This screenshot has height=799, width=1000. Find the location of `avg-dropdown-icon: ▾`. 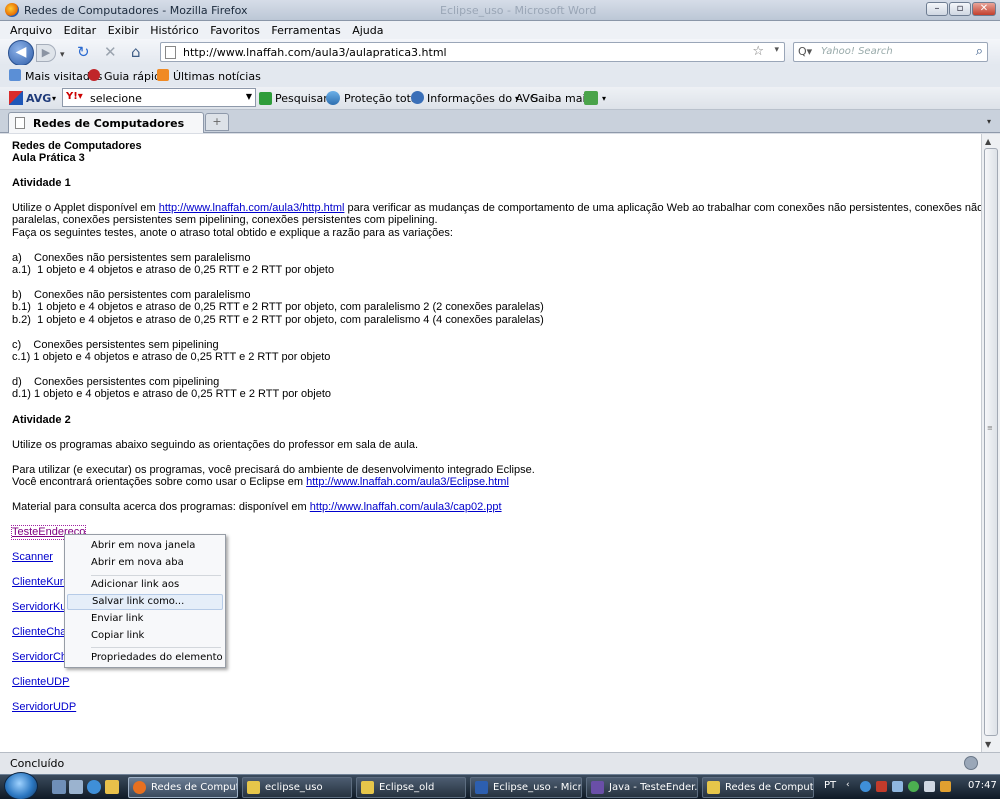

avg-dropdown-icon: ▾ is located at coordinates (54, 98).